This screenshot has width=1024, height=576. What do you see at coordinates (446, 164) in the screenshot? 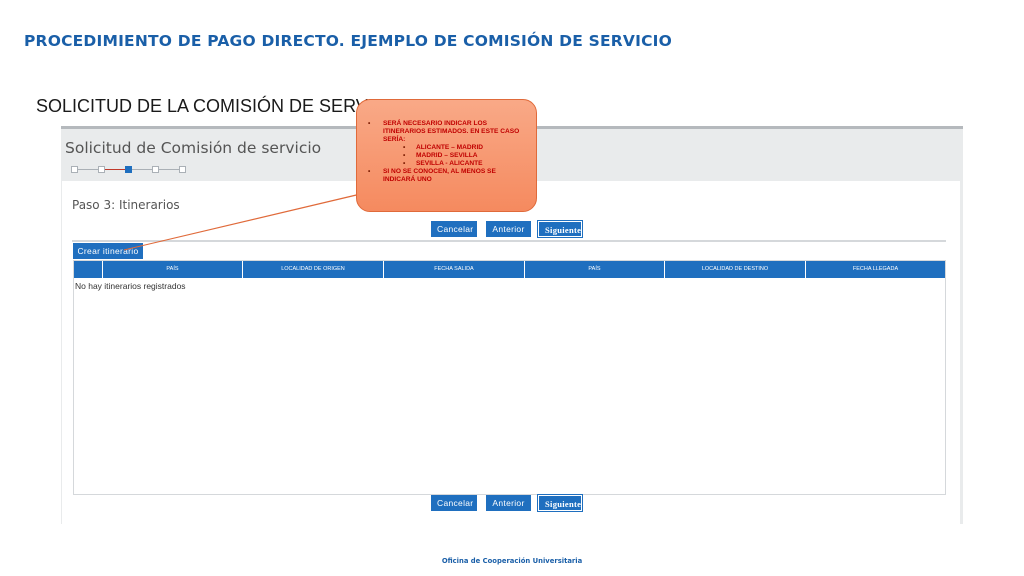
I see `callout-route: SEVILLA - ALICANTE` at bounding box center [446, 164].